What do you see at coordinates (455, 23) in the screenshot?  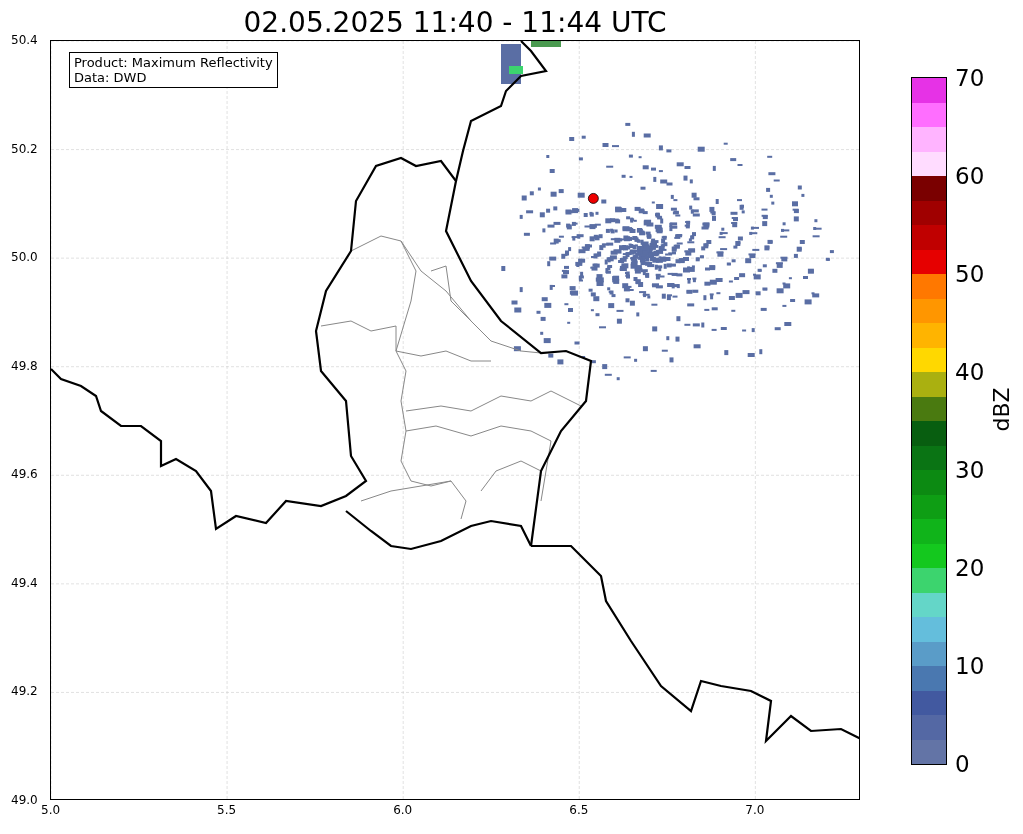 I see `chart-title: 02.05.2025 11:40 - 11:44 UTC` at bounding box center [455, 23].